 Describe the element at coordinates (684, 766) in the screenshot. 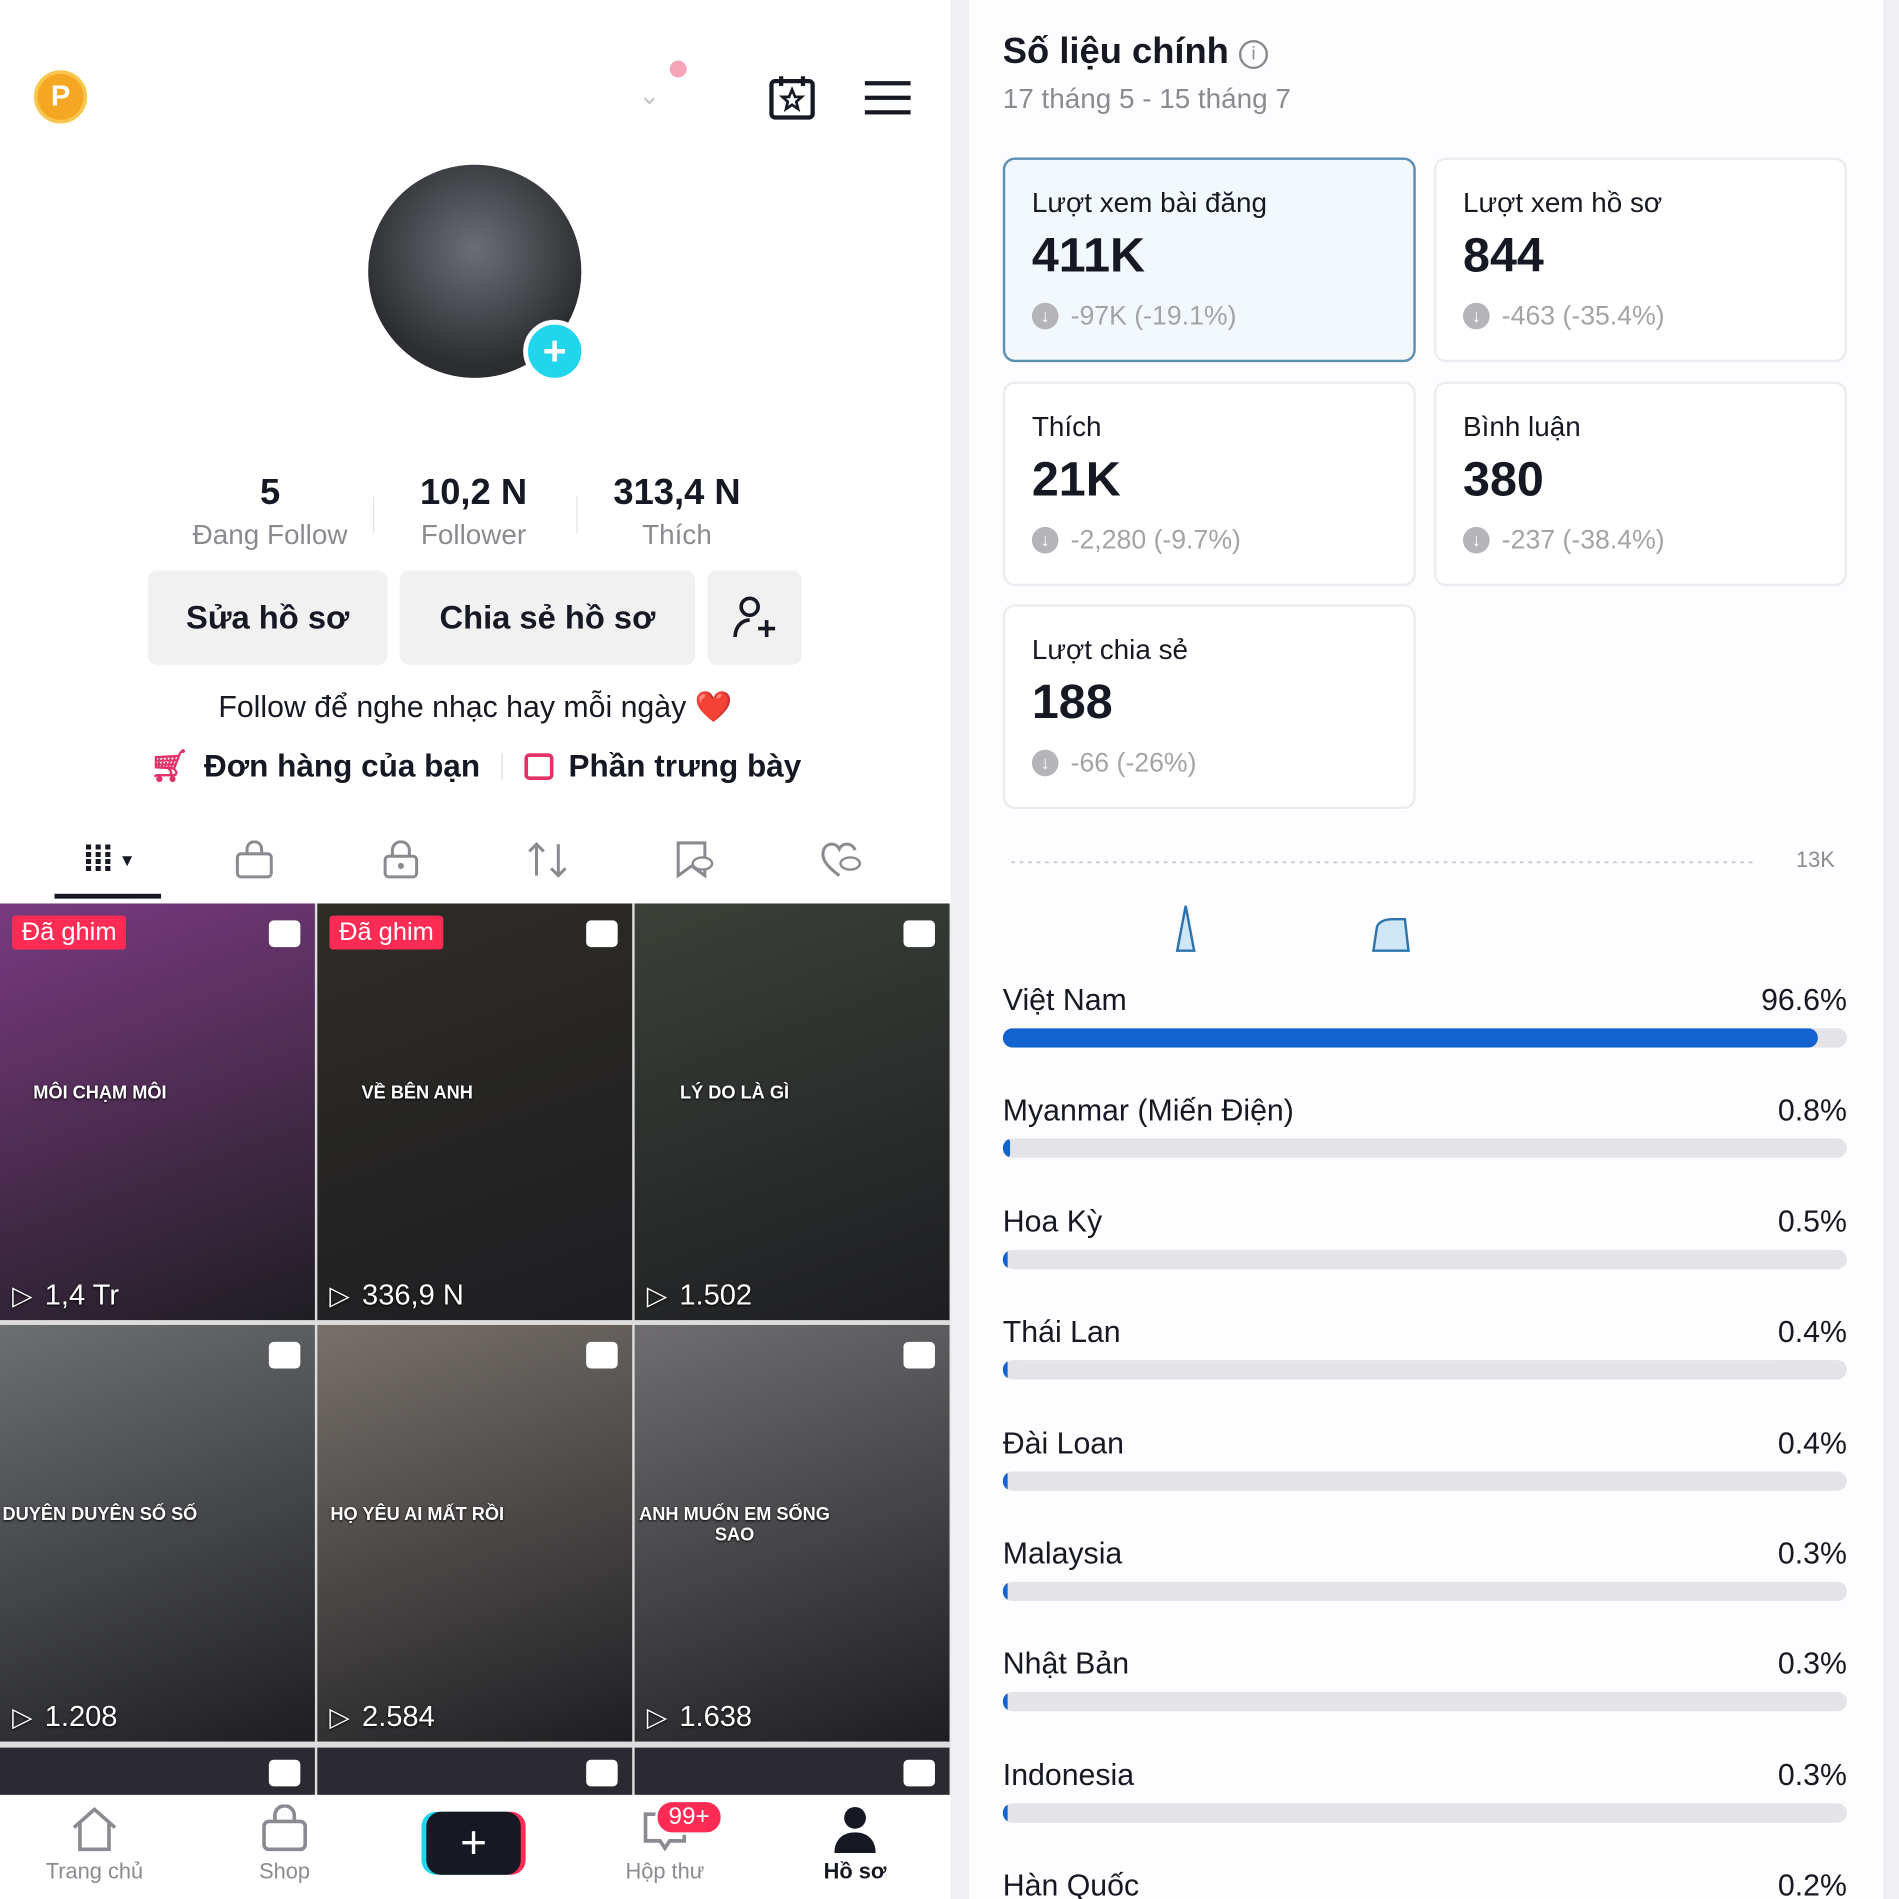

I see `showcase-link: Phần trưng bày` at that location.